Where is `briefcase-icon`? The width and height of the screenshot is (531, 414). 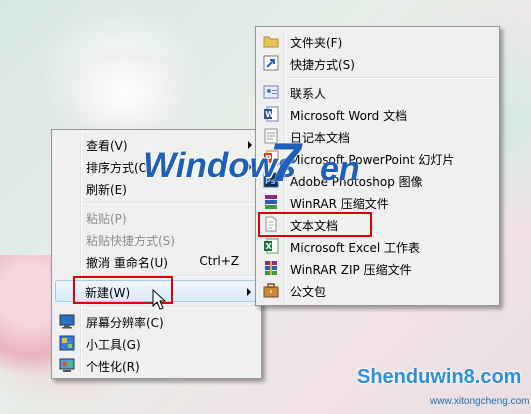 briefcase-icon is located at coordinates (271, 290).